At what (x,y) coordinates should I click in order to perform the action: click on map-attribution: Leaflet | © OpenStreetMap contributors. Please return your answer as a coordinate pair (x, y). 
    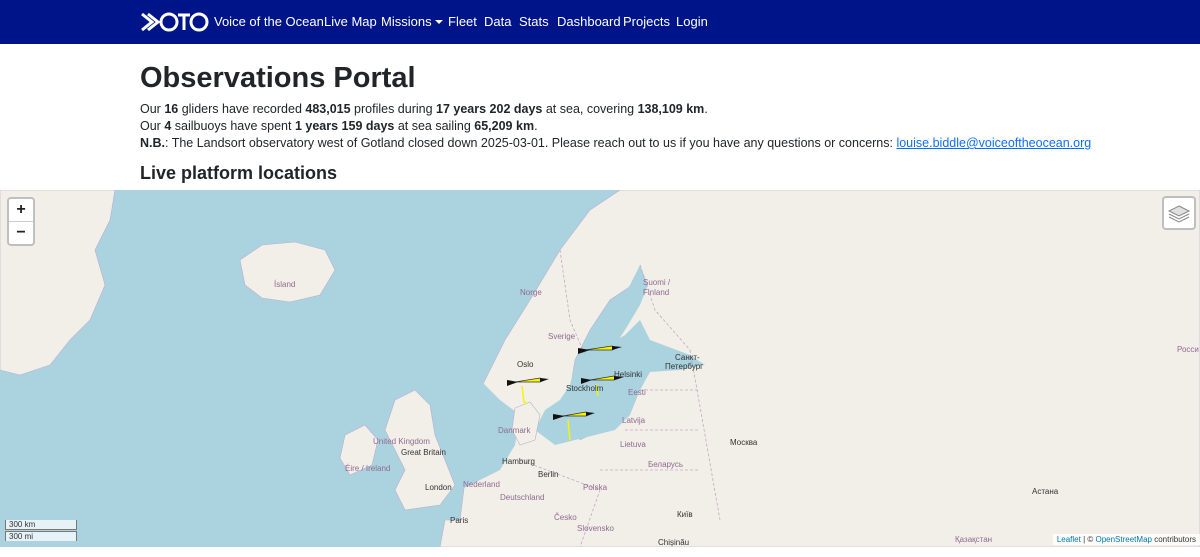
    Looking at the image, I should click on (1126, 539).